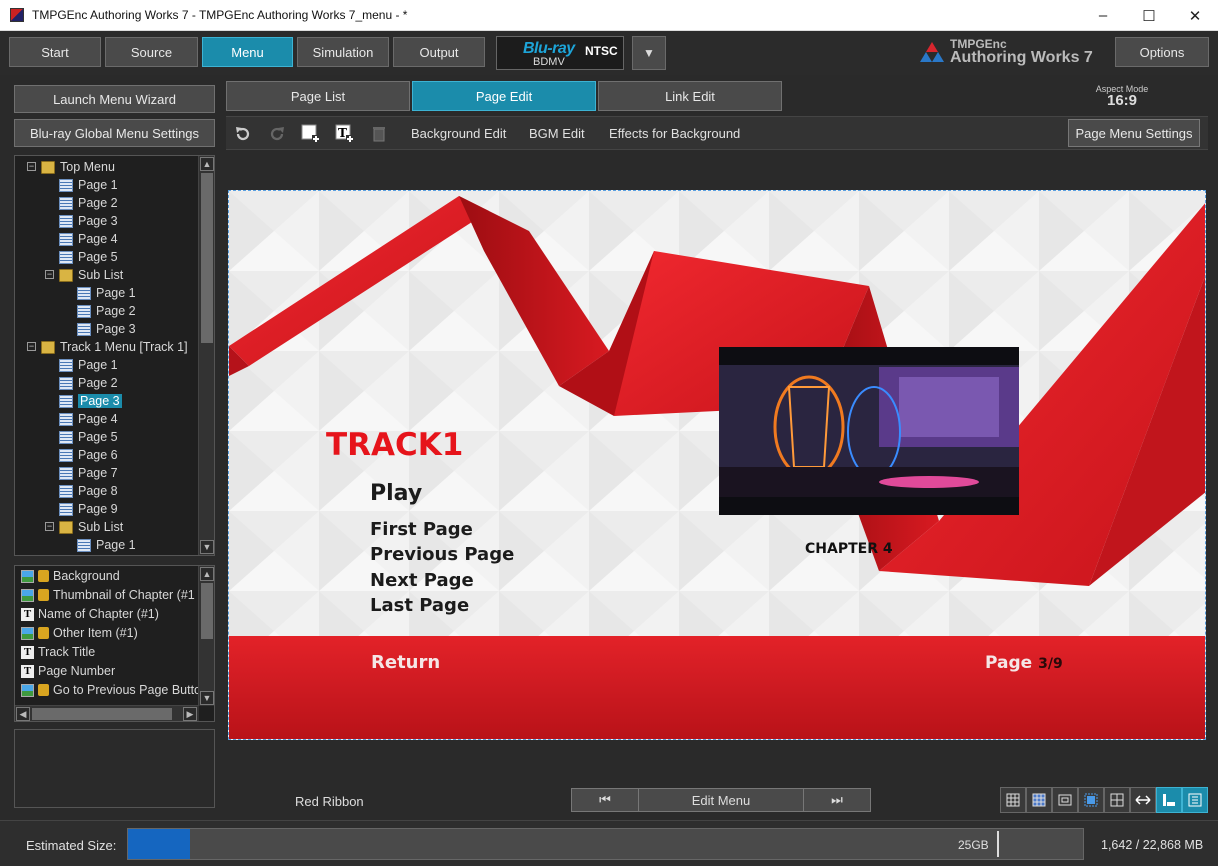  I want to click on return-button: Return, so click(405, 662).